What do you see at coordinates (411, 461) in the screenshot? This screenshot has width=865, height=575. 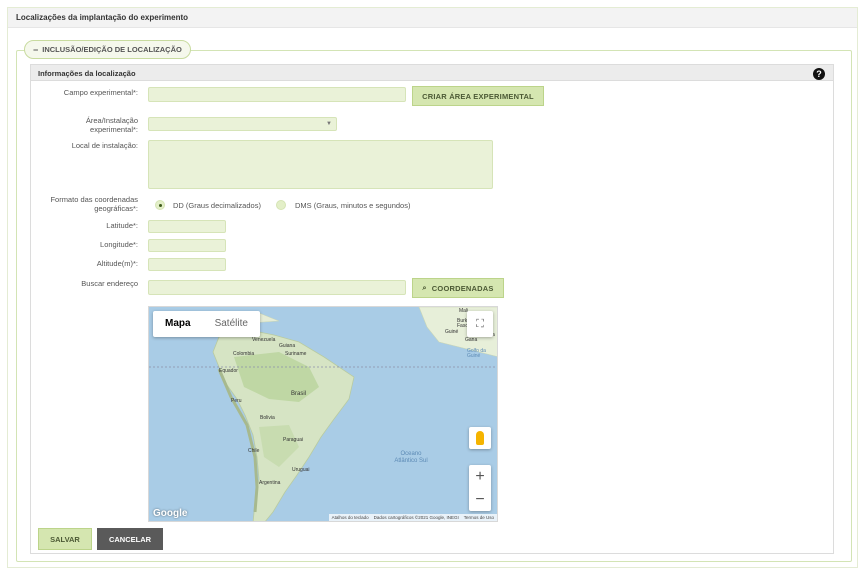 I see `ocean-label-line2: Atlântico Sul` at bounding box center [411, 461].